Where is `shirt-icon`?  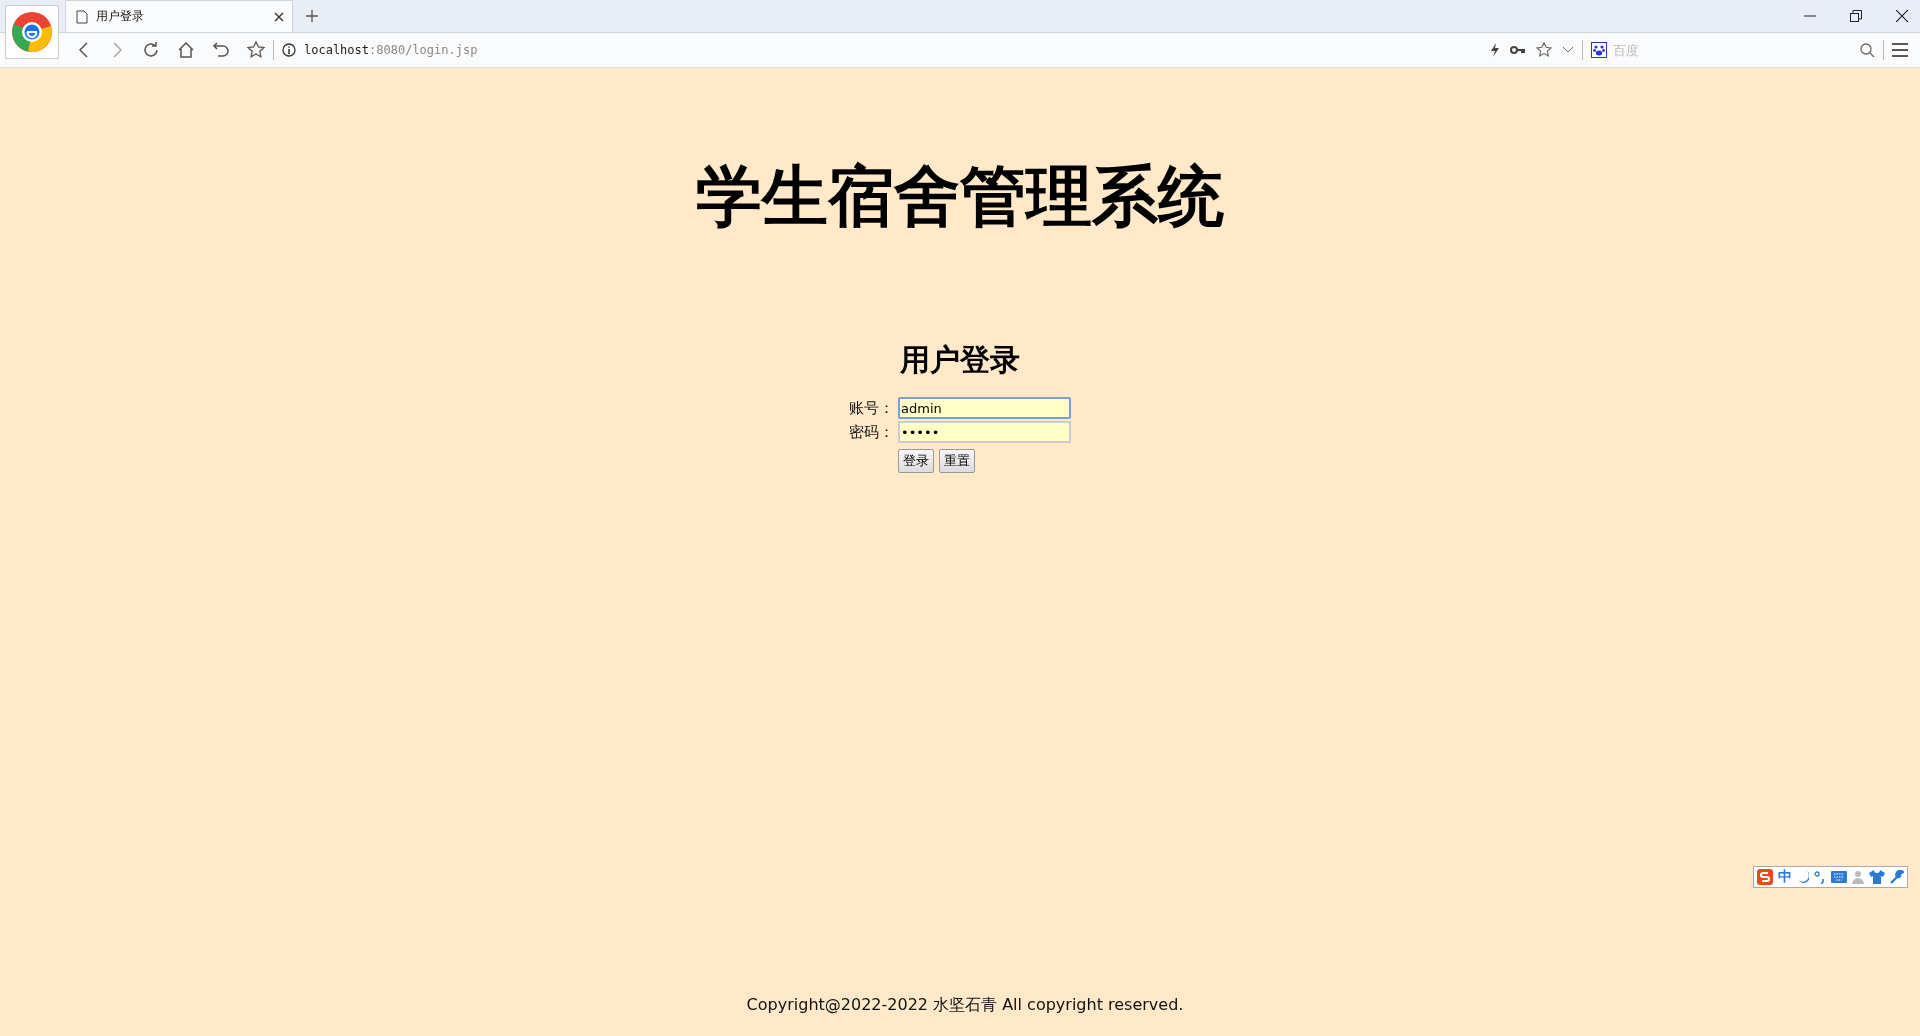
shirt-icon is located at coordinates (1877, 877).